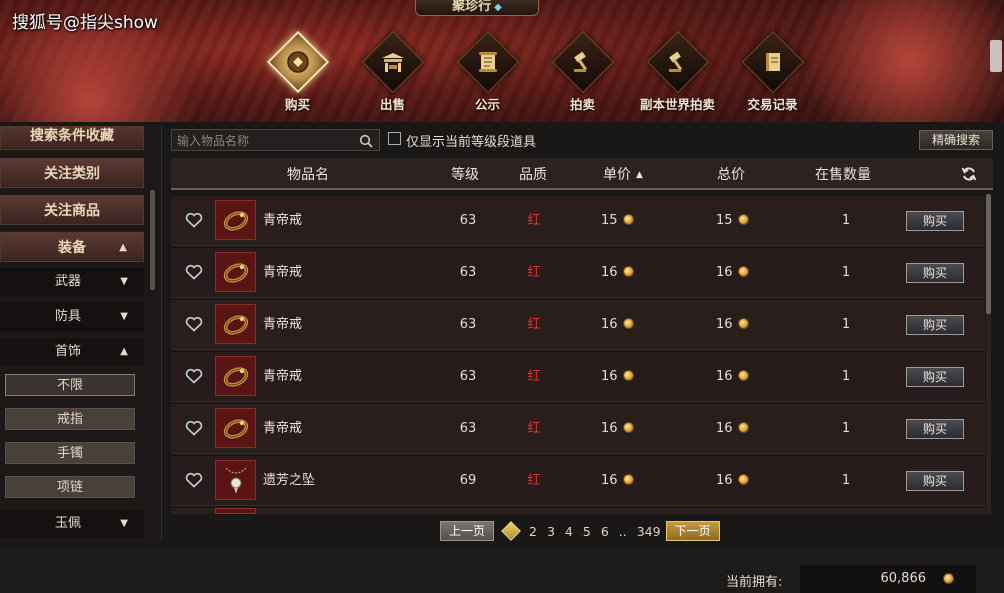 The image size is (1004, 593). Describe the element at coordinates (623, 174) in the screenshot. I see `col-unit-price: 单价 ▲` at that location.